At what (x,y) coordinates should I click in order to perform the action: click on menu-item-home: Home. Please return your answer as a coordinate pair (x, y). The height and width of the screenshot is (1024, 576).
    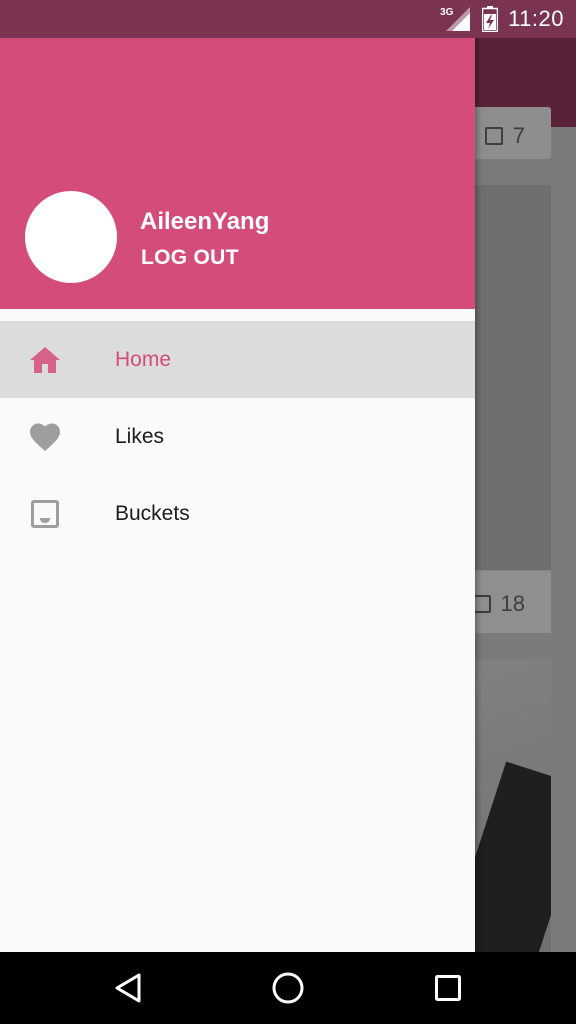
    Looking at the image, I should click on (237, 359).